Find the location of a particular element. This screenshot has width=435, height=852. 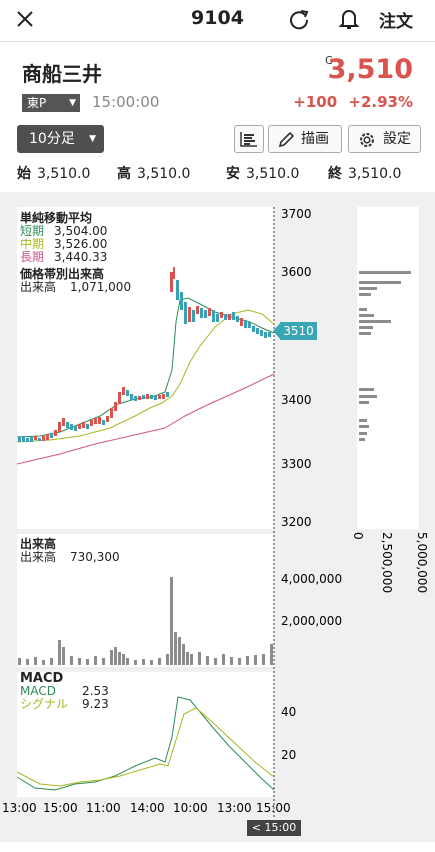

list-icon is located at coordinates (248, 139).